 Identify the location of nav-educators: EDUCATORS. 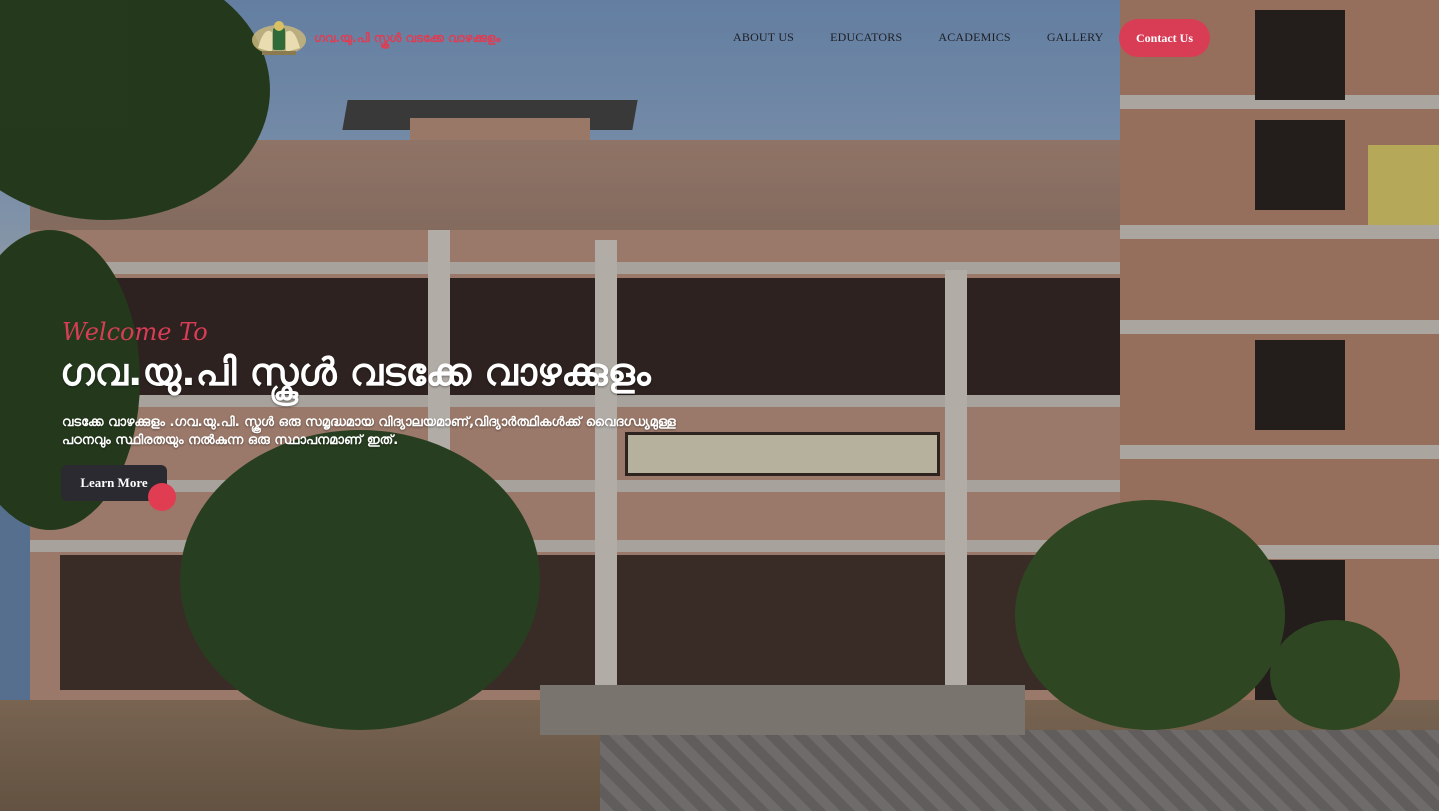
(866, 37).